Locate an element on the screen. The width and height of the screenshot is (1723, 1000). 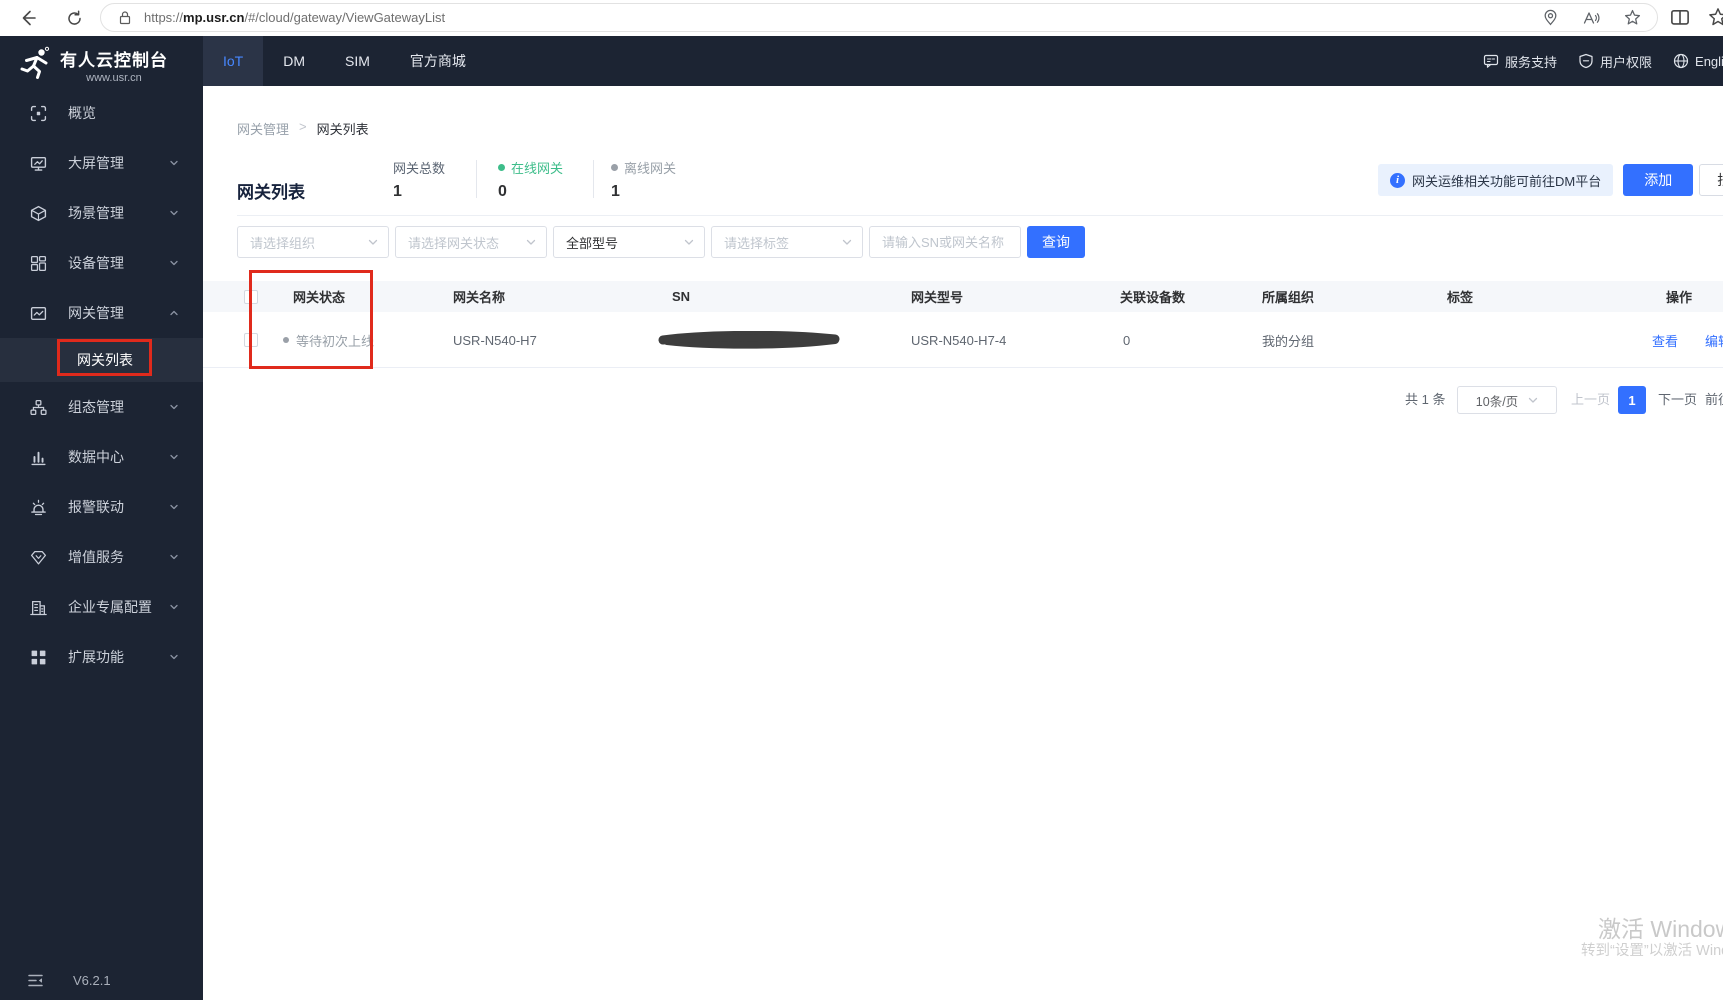
device-grid-icon is located at coordinates (38, 263).